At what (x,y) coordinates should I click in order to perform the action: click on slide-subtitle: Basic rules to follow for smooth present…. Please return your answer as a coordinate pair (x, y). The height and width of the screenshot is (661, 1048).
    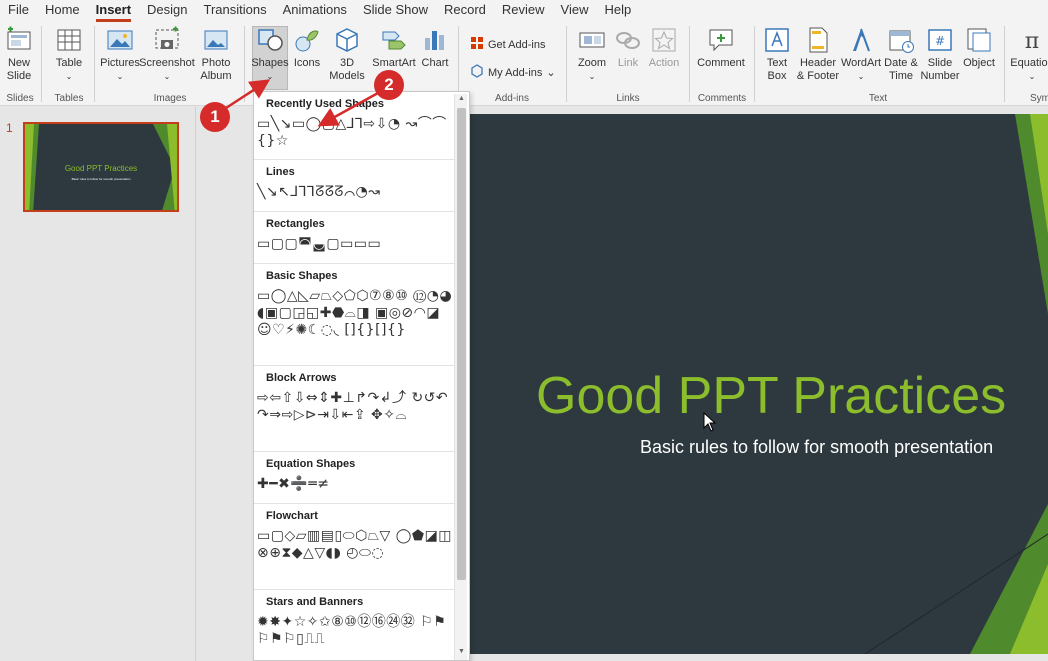
    Looking at the image, I should click on (816, 447).